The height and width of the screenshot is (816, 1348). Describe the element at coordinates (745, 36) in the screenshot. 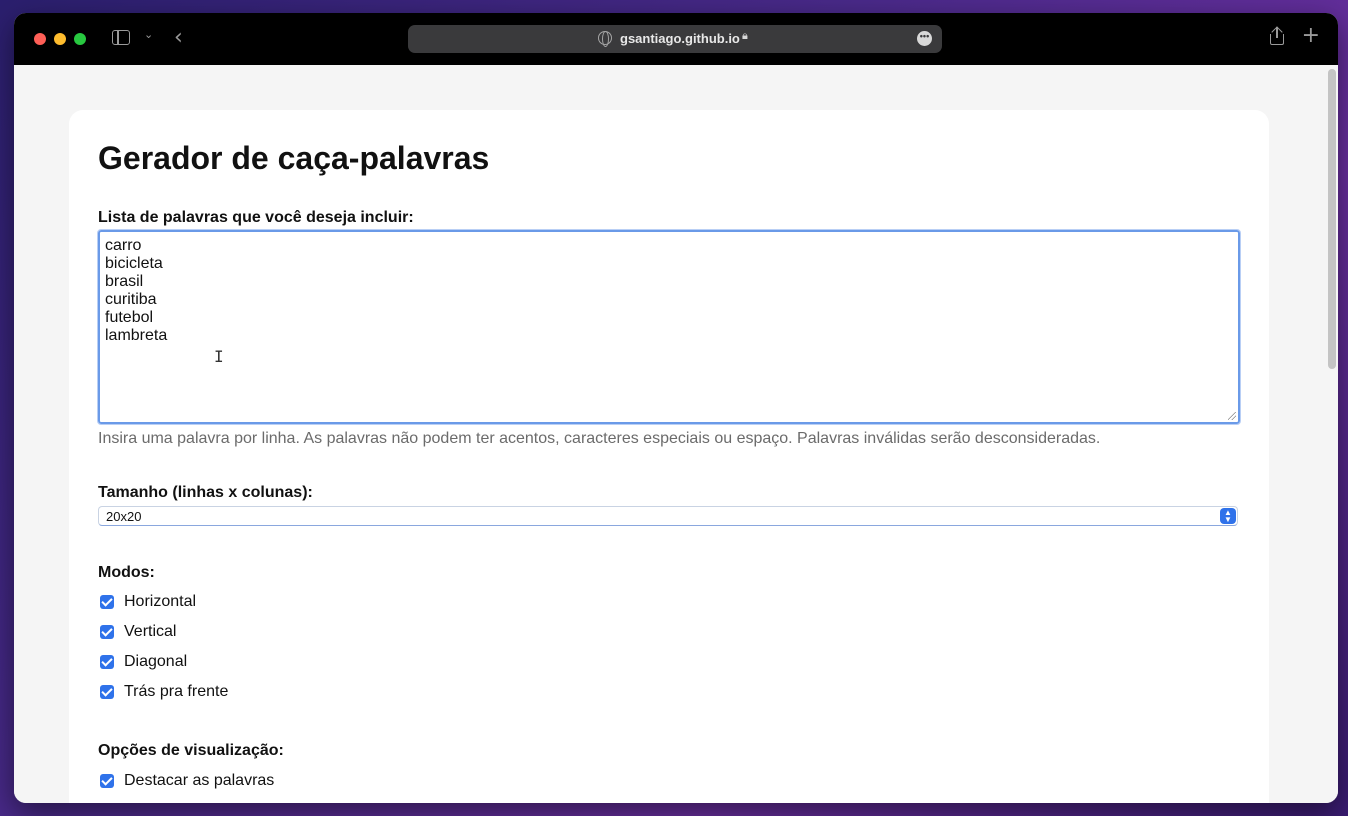

I see `lock-icon: 🔒︎` at that location.